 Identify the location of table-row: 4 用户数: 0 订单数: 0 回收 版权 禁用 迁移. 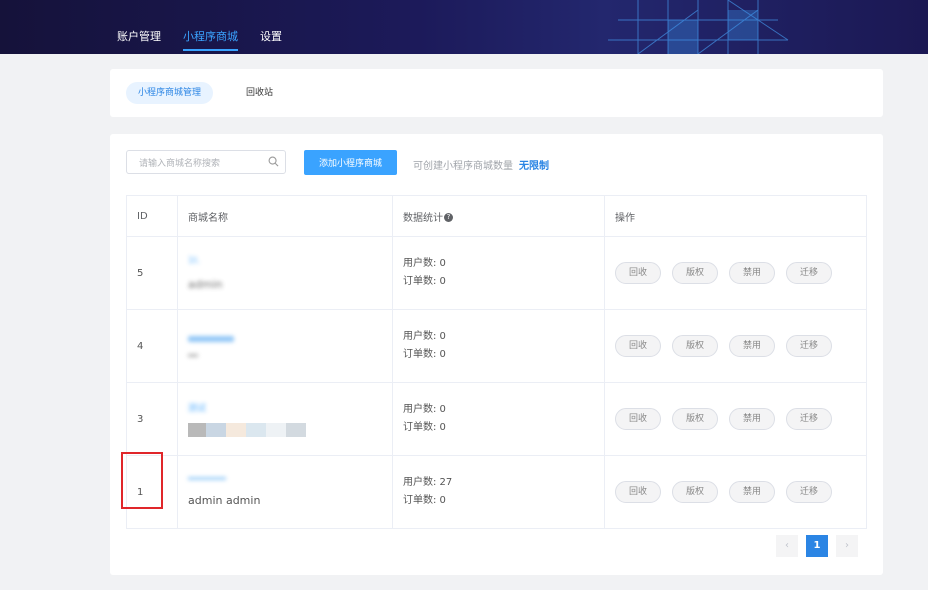
(496, 346).